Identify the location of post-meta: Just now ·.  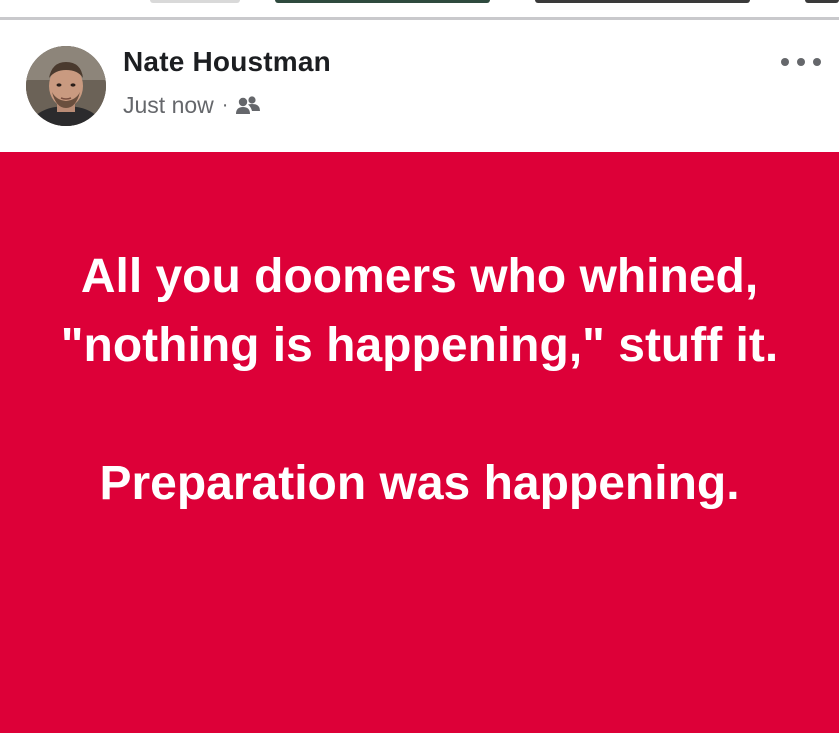
(192, 105).